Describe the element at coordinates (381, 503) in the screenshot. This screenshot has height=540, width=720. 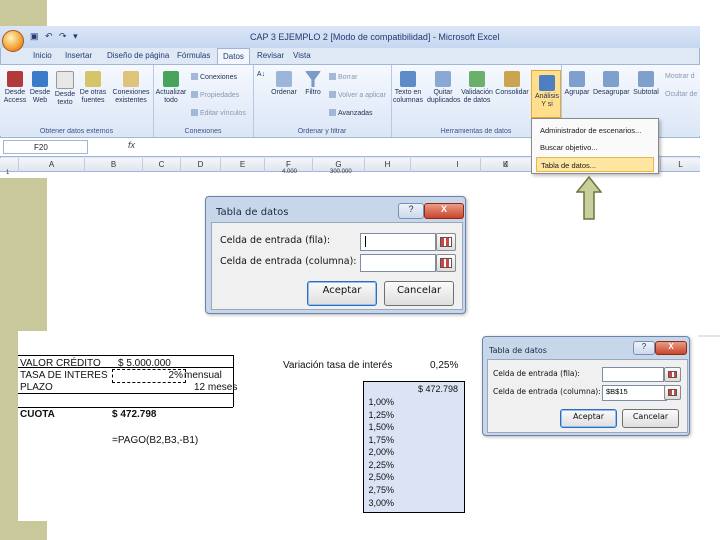
I see `rate-value: 3,00%` at that location.